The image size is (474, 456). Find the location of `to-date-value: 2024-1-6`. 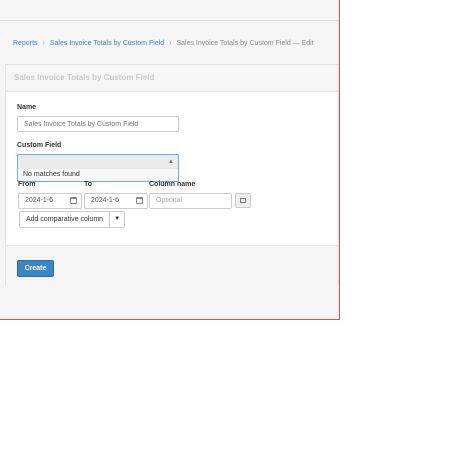

to-date-value: 2024-1-6 is located at coordinates (105, 200).